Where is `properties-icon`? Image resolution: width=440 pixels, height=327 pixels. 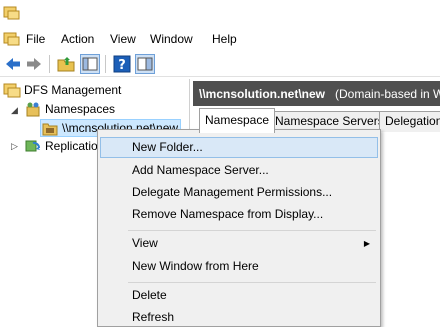 properties-icon is located at coordinates (145, 64).